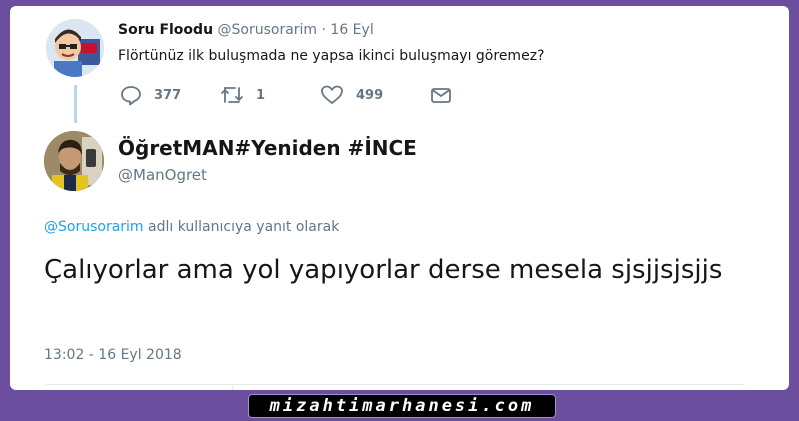 This screenshot has height=421, width=799. I want to click on reply-icon, so click(131, 96).